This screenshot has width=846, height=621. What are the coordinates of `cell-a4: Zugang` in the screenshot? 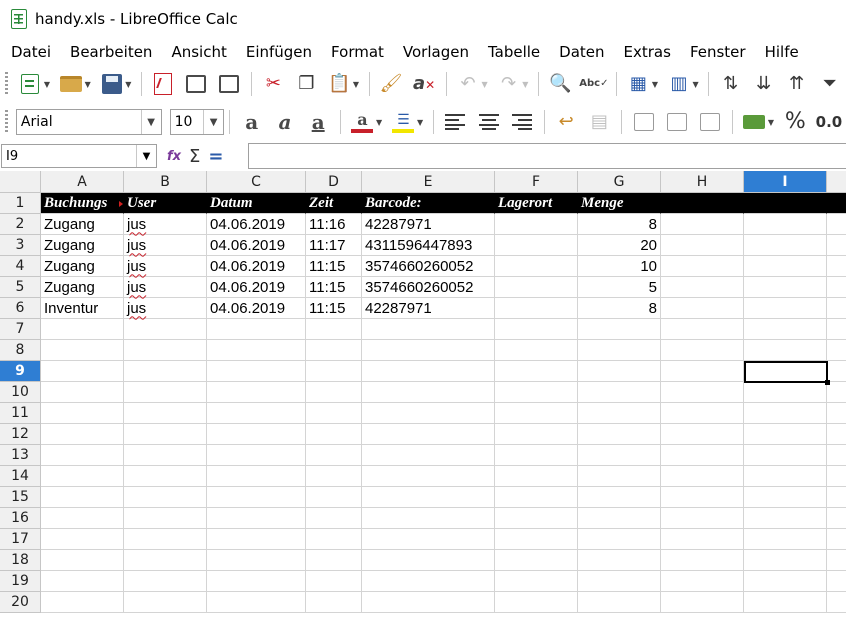 It's located at (82, 266).